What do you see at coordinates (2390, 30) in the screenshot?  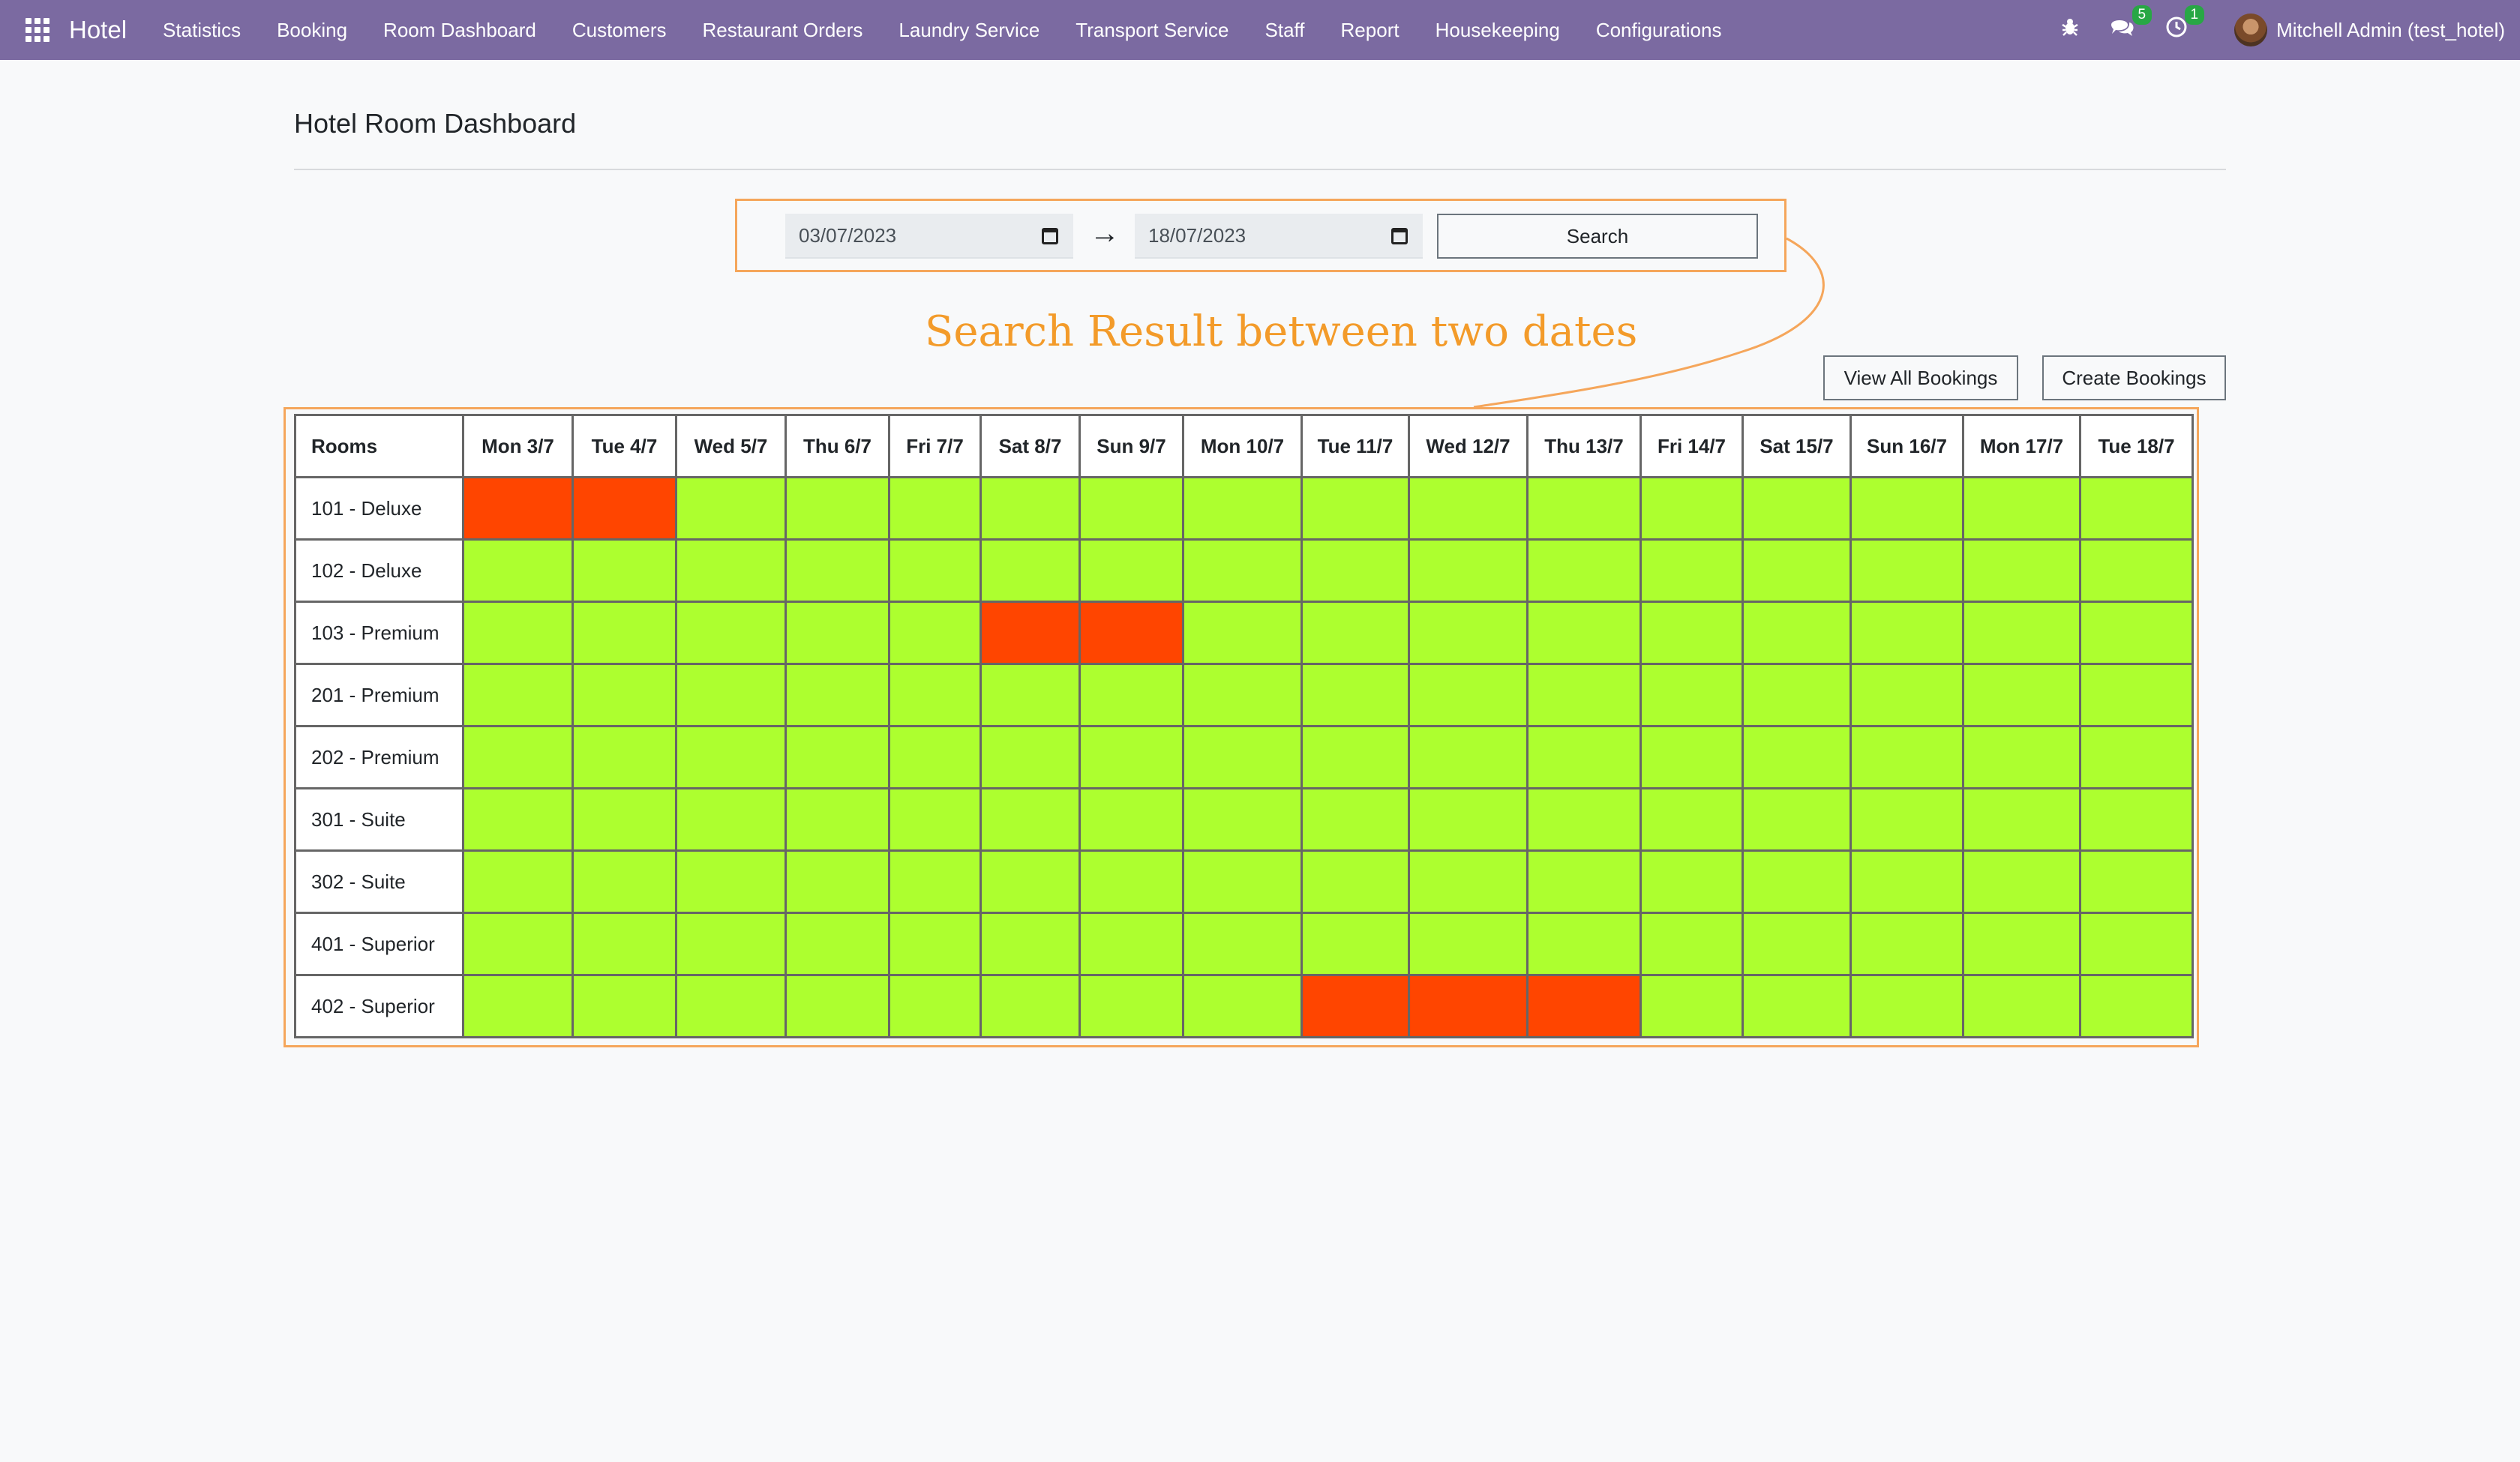 I see `user-menu-name: Mitchell Admin (test_hotel)` at bounding box center [2390, 30].